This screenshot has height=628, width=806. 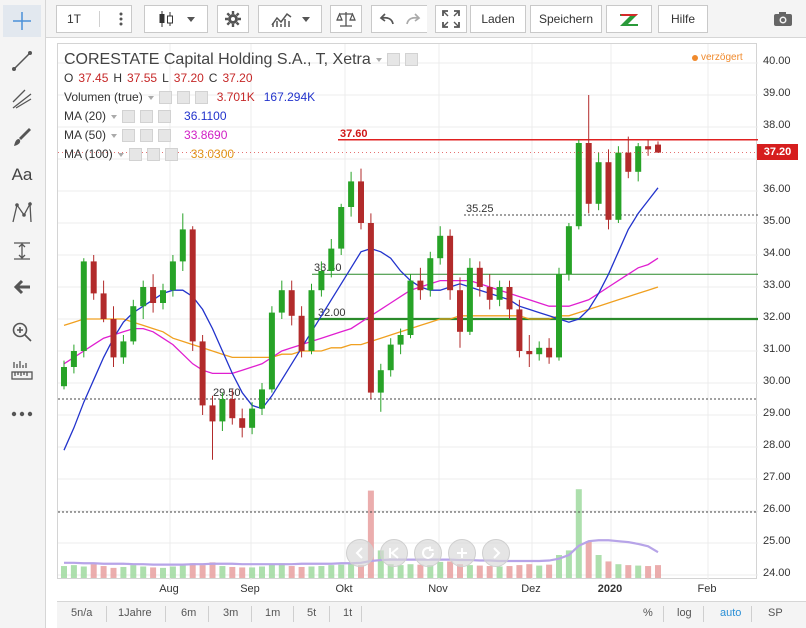 I want to click on log-toggle: log, so click(x=684, y=613).